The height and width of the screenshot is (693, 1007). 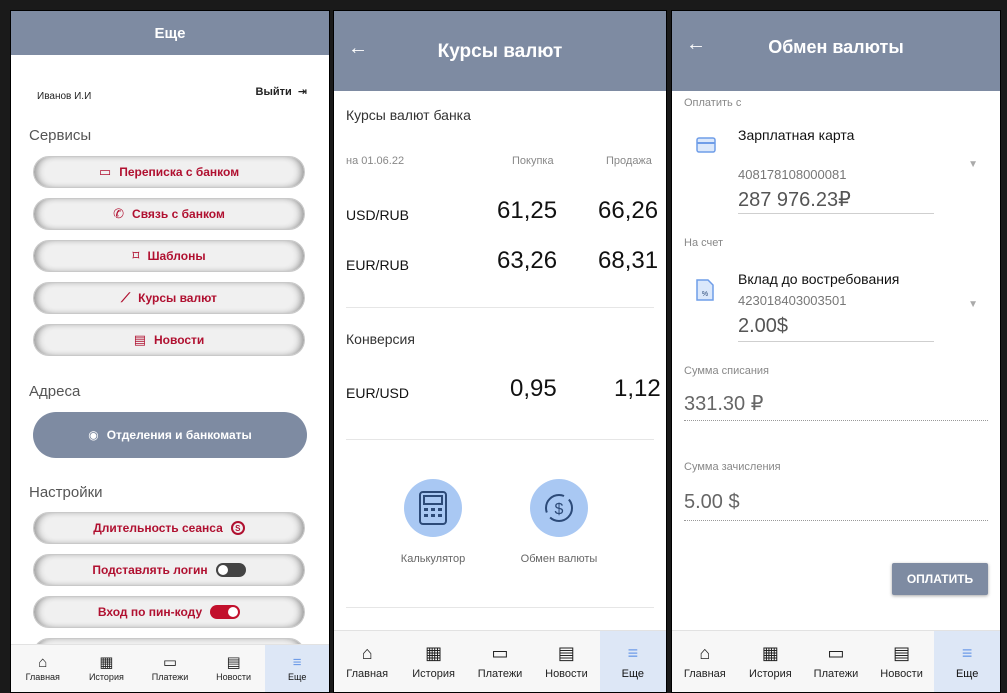 I want to click on calculator-label: Калькулятор, so click(x=433, y=559).